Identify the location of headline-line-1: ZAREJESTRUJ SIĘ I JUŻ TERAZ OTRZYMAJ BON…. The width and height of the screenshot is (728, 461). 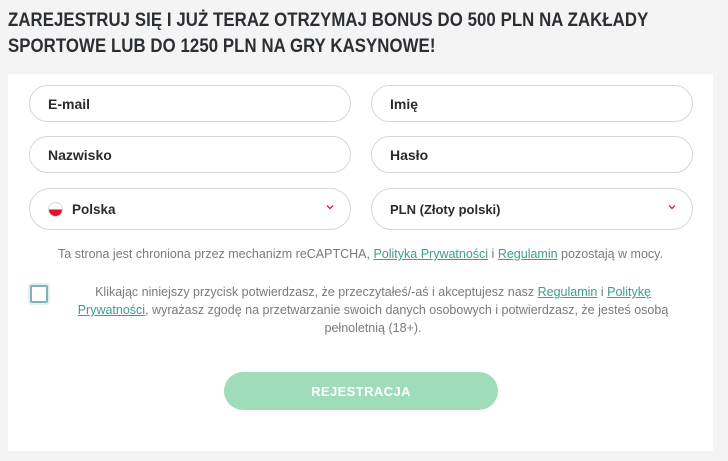
(328, 20).